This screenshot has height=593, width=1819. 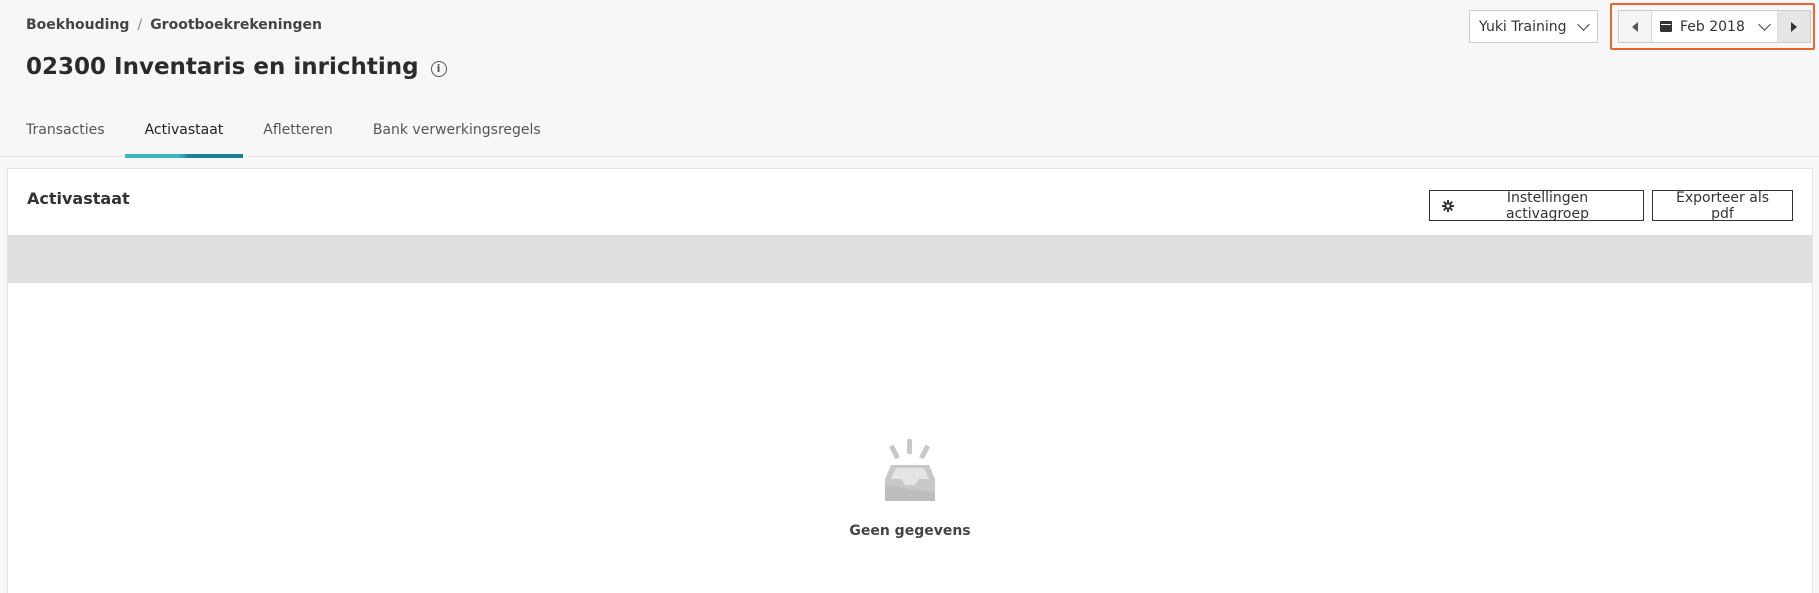 I want to click on breadcrumb-item-grootboekrekeningen: Grootboekrekeningen, so click(x=236, y=25).